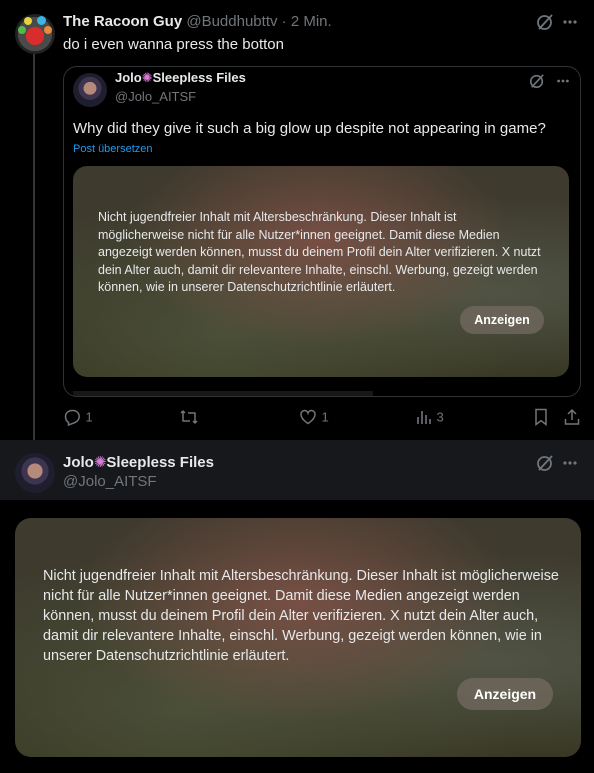 The height and width of the screenshot is (773, 594). I want to click on author-name: The Racoon Guy, so click(122, 21).